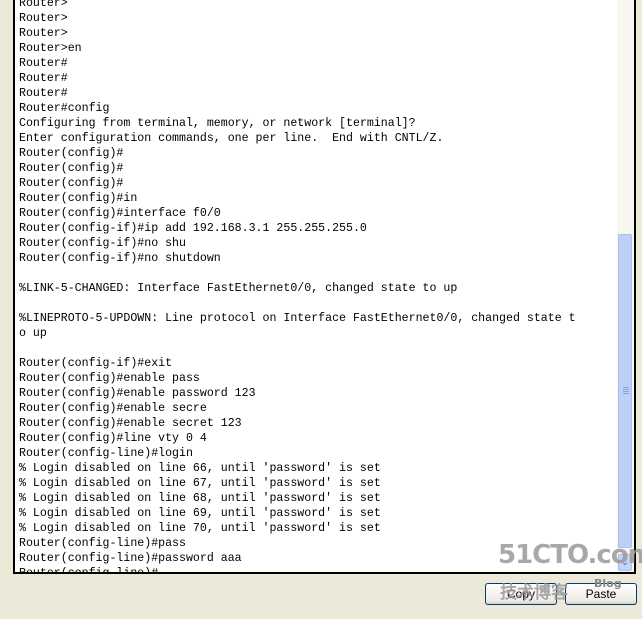 The image size is (642, 619). Describe the element at coordinates (534, 593) in the screenshot. I see `watermark-subtitle: 技术博客` at that location.